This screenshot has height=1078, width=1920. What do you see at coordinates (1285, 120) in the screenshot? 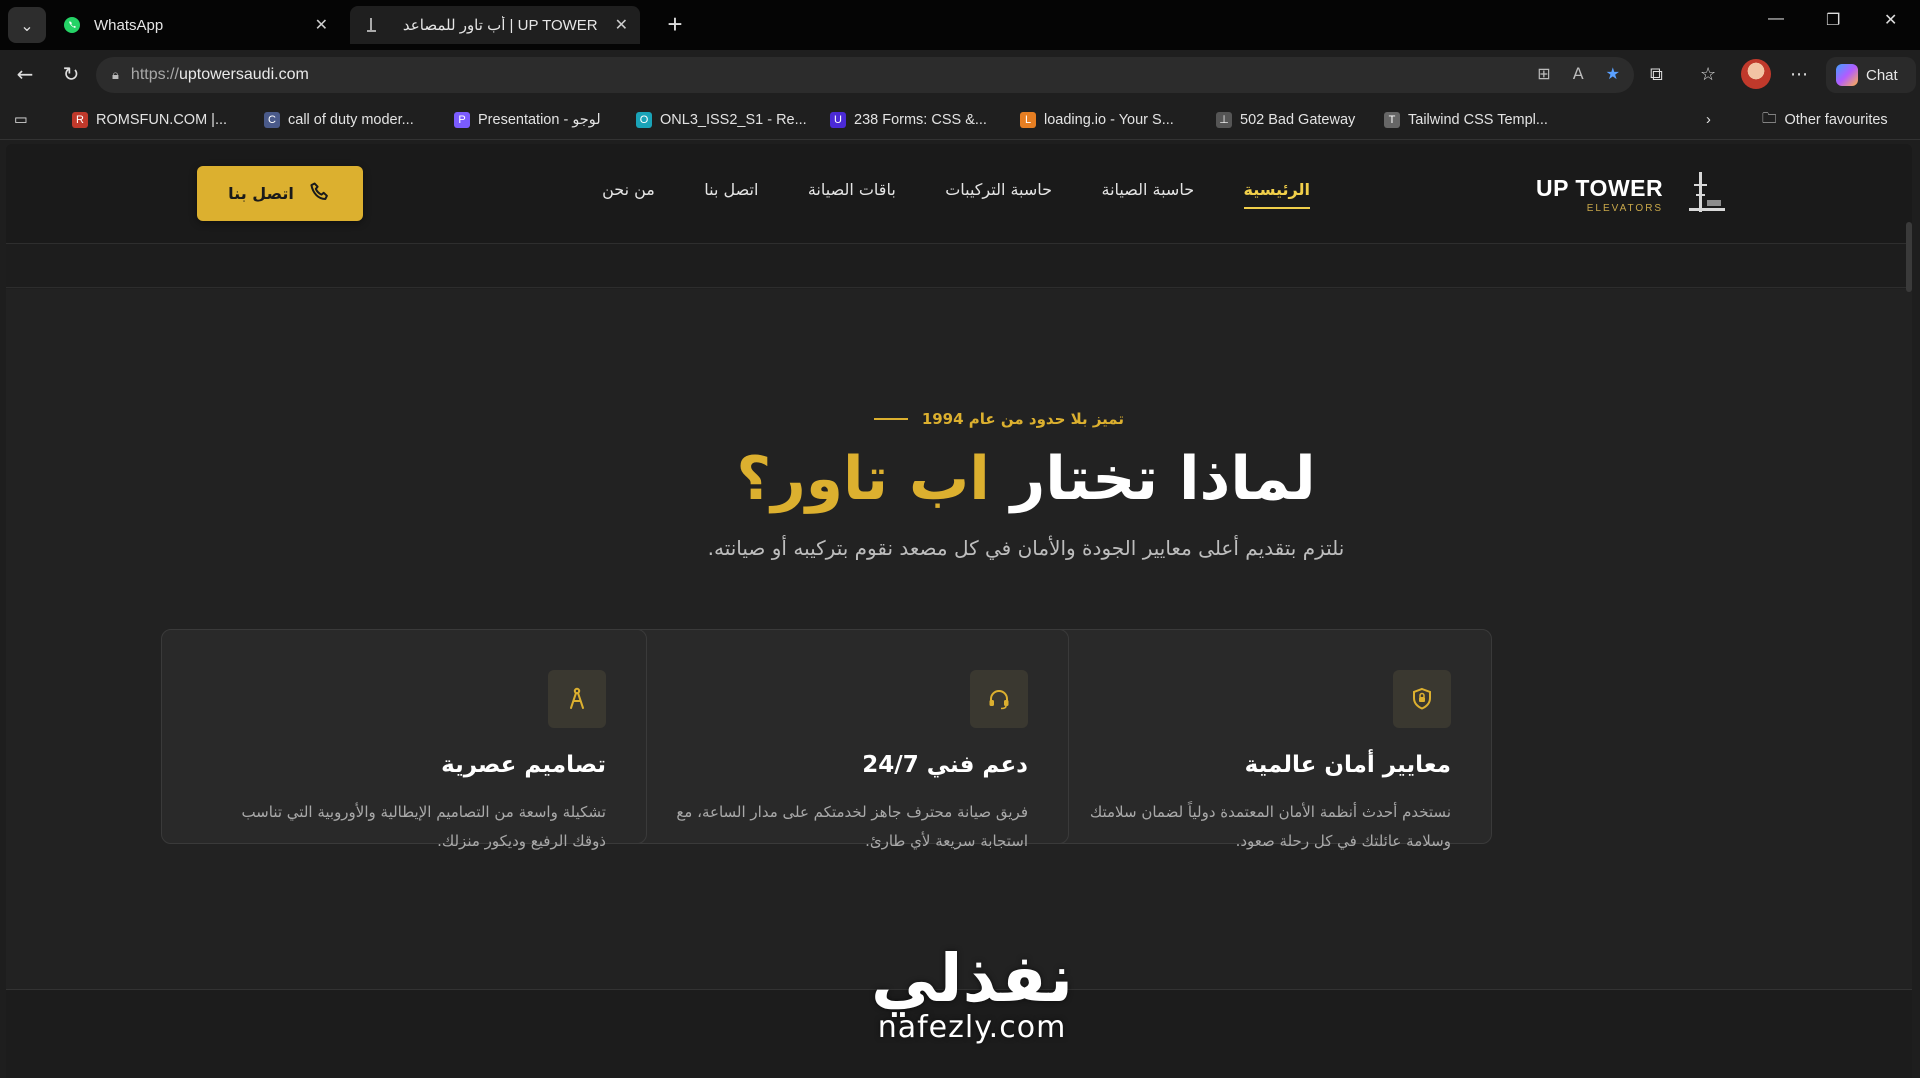
I see `bookmark-item: ⊥ 502 Bad Gateway` at bounding box center [1285, 120].